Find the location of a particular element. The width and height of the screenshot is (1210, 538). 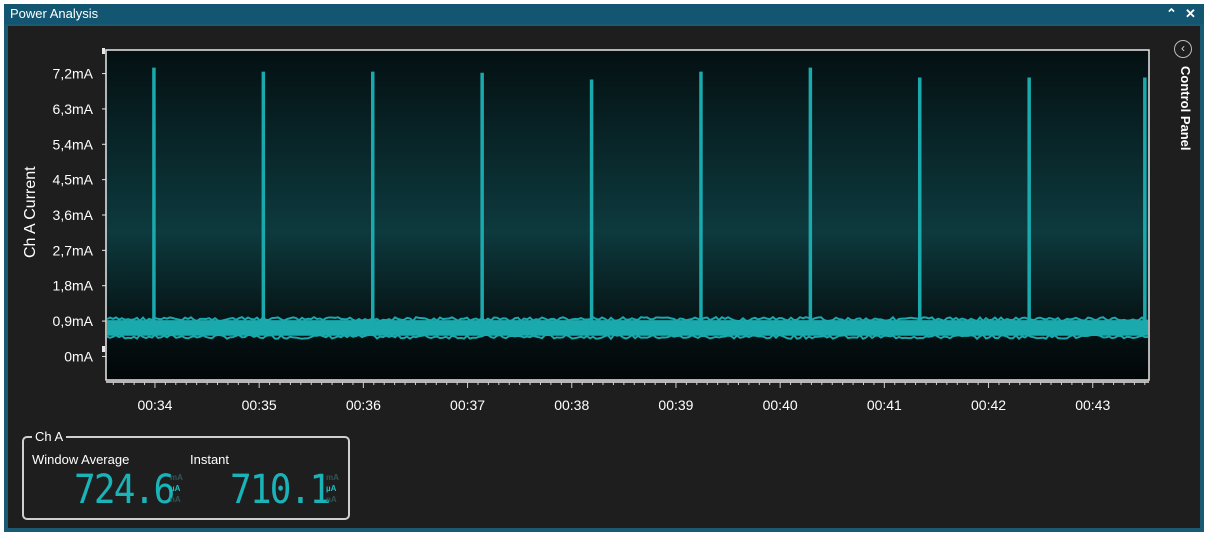

x-tick-label: 00:35 is located at coordinates (259, 405).